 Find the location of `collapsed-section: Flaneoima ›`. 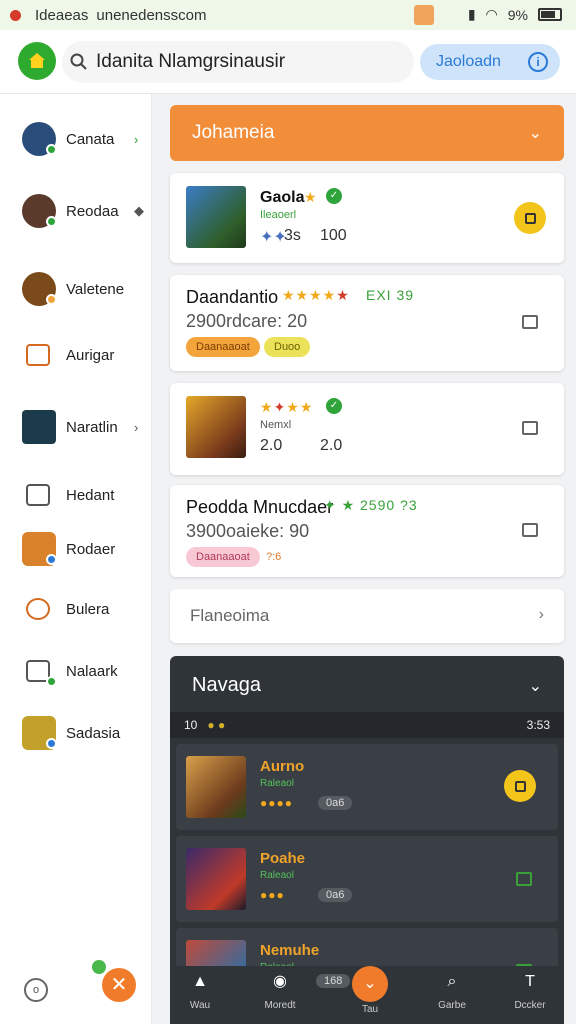

collapsed-section: Flaneoima › is located at coordinates (367, 616).